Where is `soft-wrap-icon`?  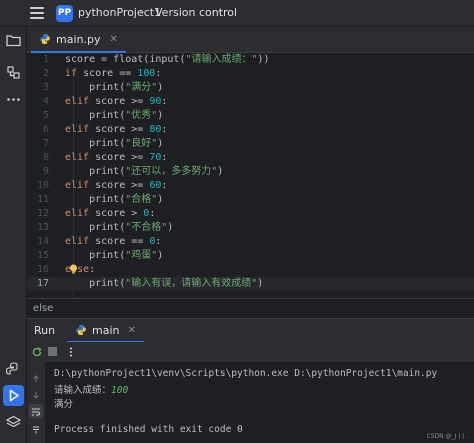
soft-wrap-icon is located at coordinates (36, 411).